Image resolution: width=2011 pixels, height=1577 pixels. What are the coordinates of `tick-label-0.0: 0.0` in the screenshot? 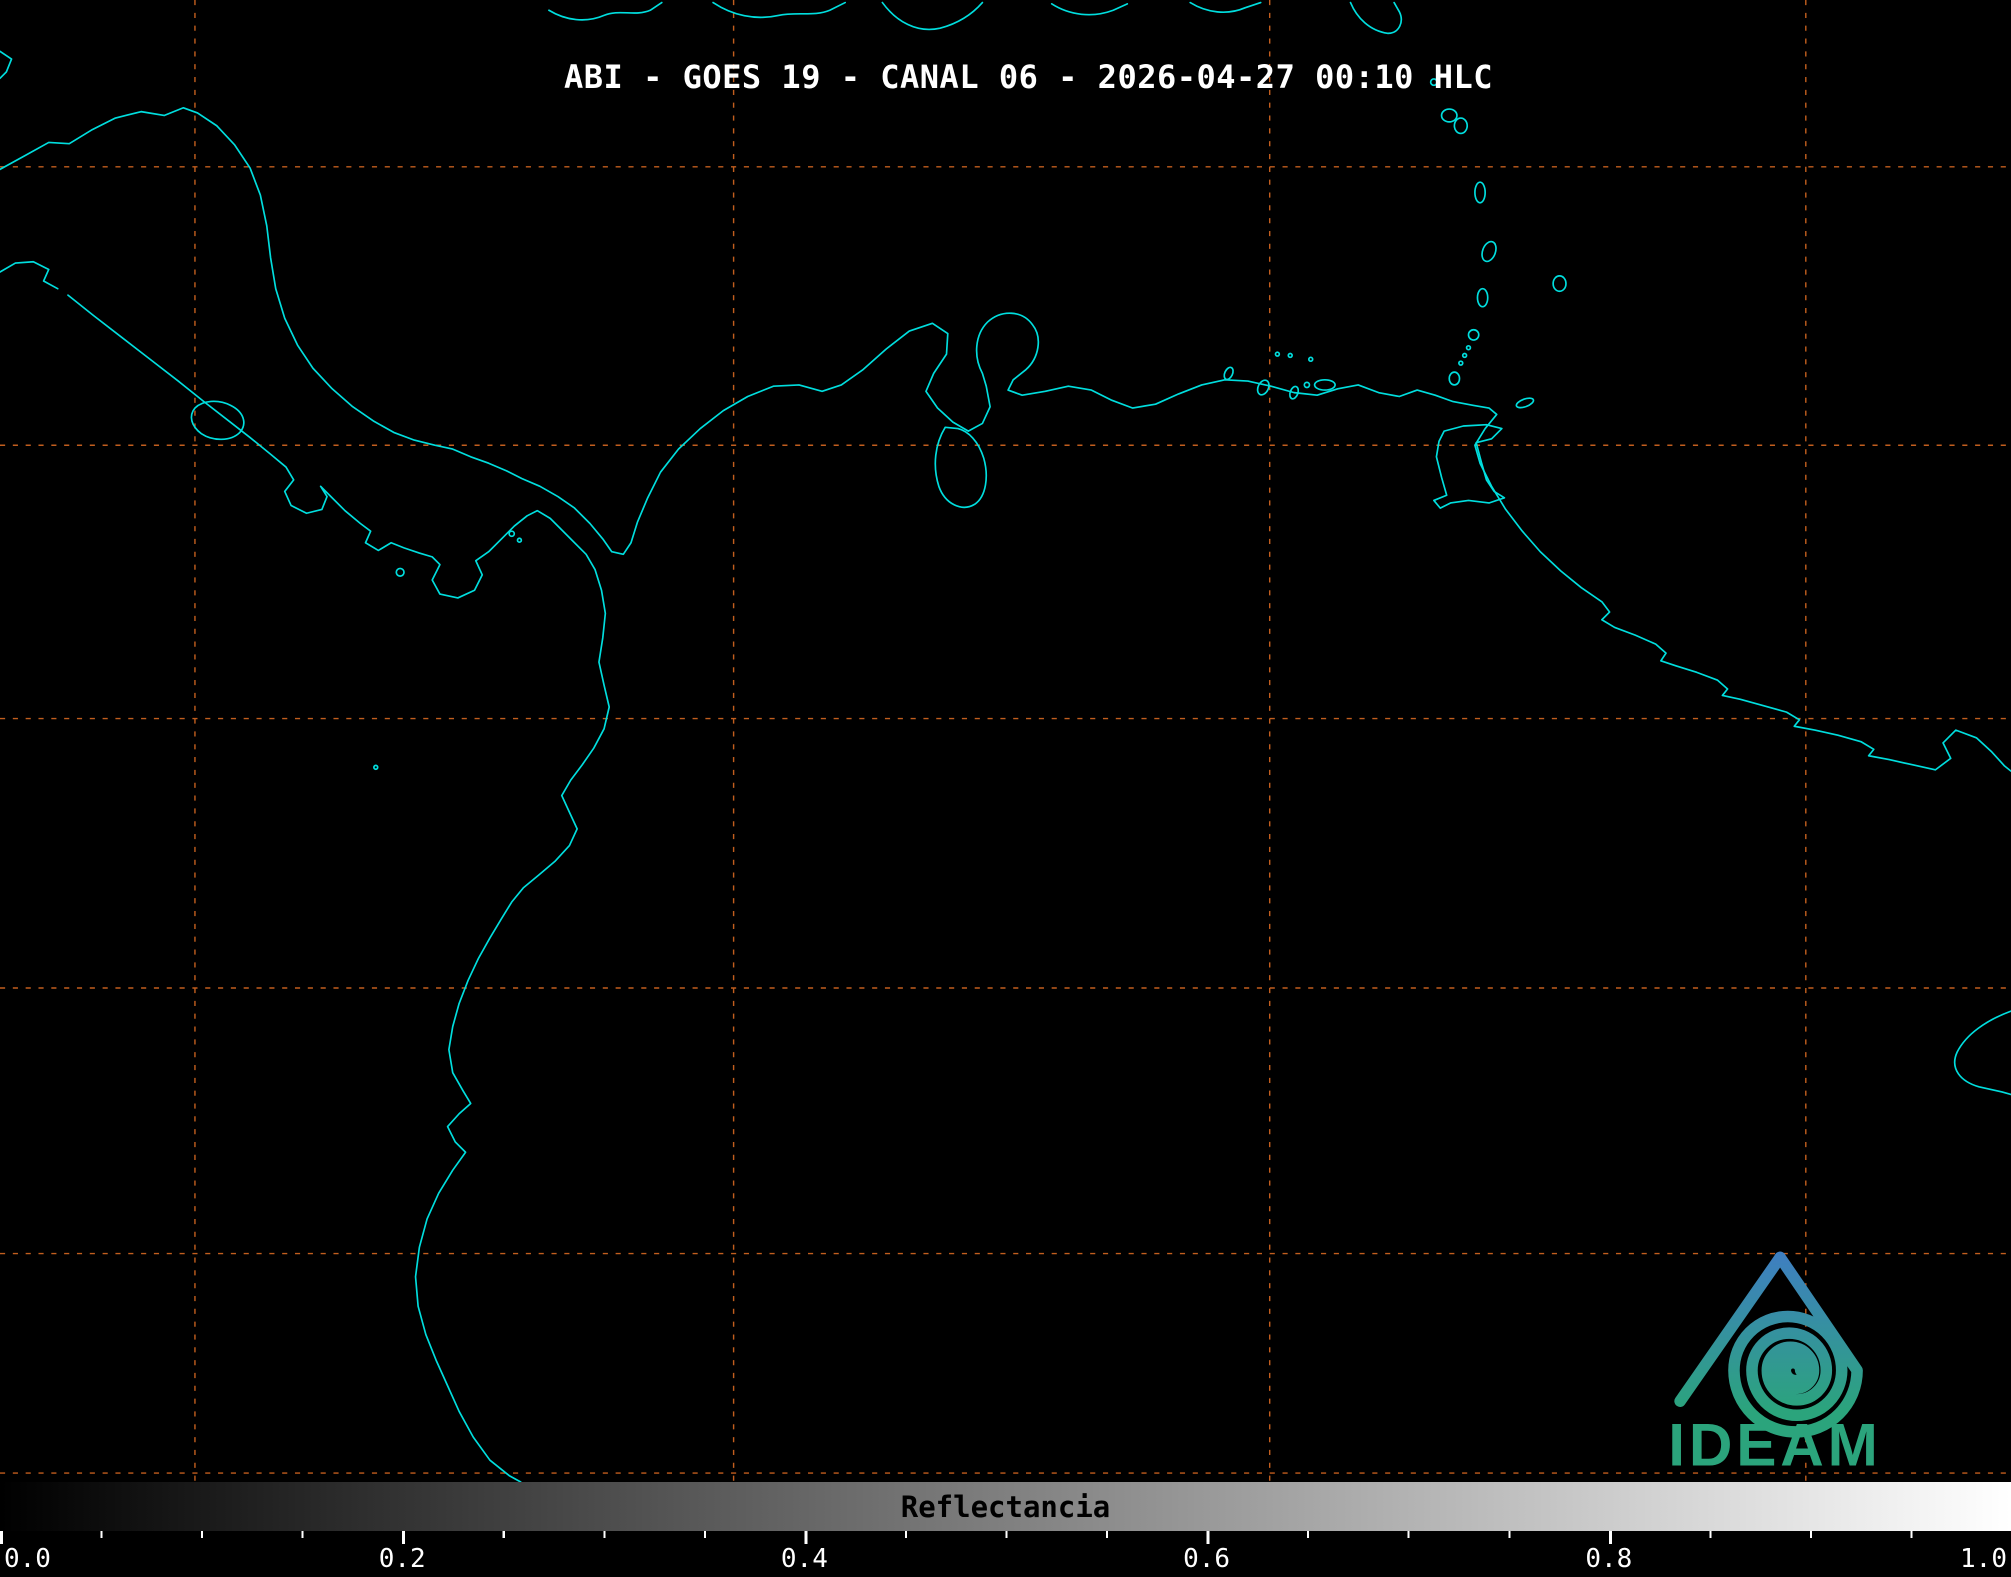 It's located at (27, 1559).